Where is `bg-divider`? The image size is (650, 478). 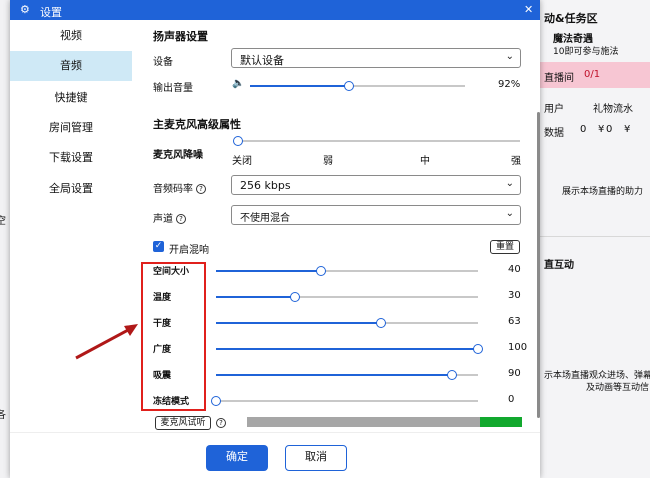 bg-divider is located at coordinates (595, 236).